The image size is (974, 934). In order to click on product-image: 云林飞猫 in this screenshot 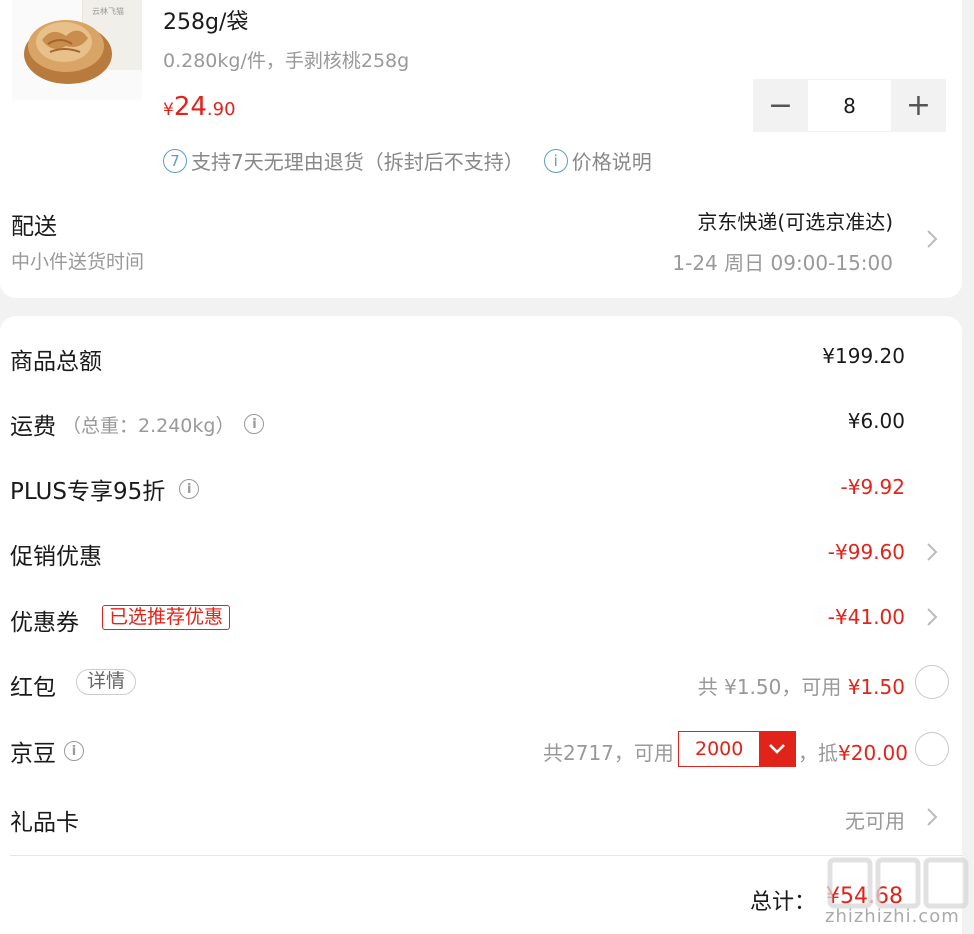, I will do `click(77, 50)`.